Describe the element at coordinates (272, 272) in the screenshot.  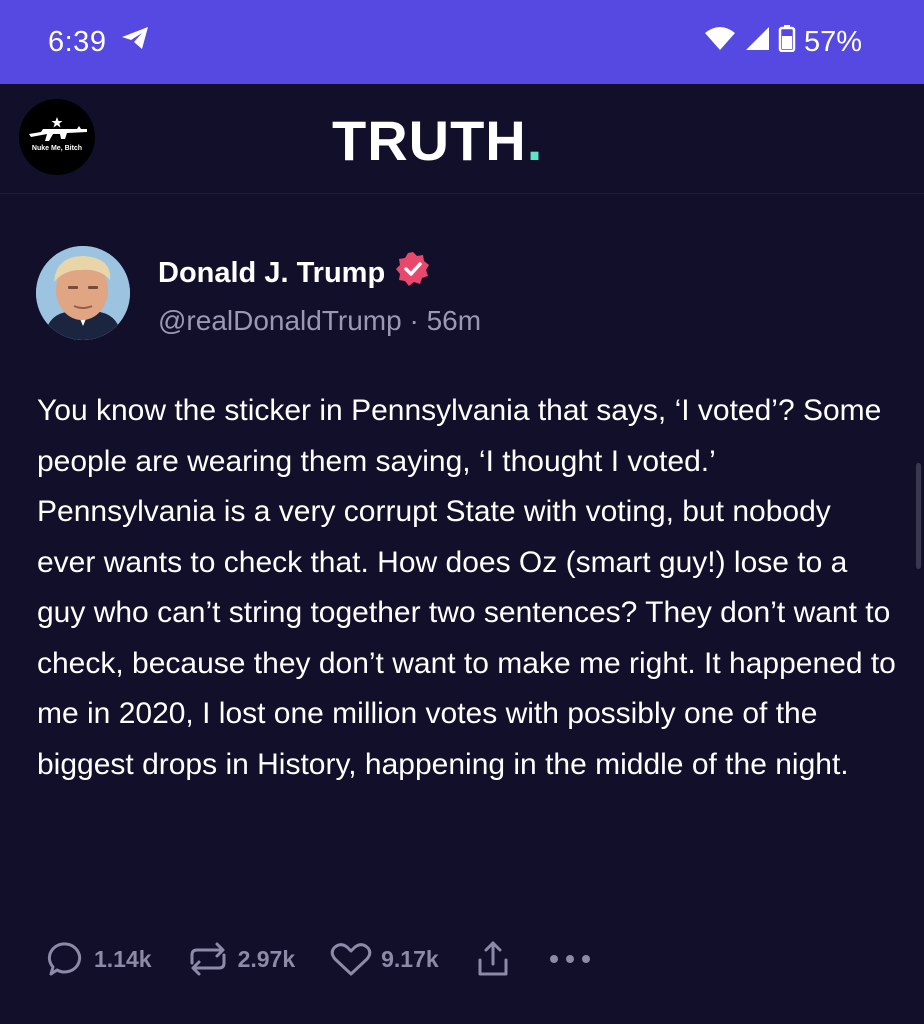
I see `author-name-text: Donald J. Trump` at that location.